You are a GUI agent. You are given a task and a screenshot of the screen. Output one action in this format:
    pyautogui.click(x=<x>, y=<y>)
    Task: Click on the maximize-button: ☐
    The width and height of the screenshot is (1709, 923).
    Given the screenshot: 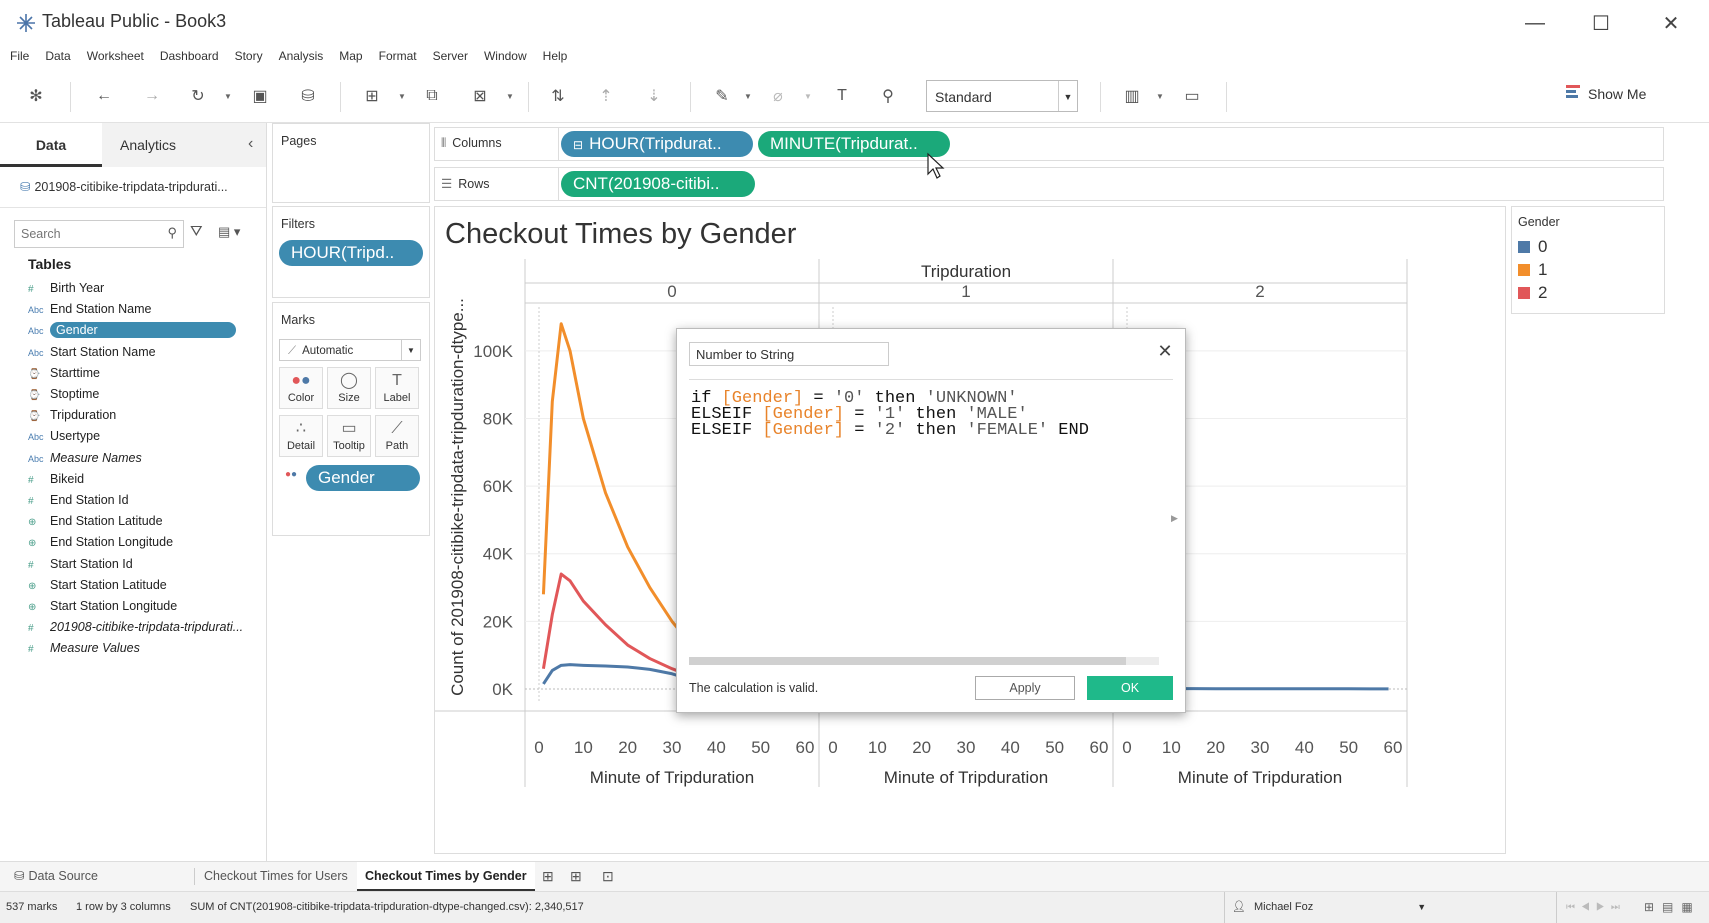 What is the action you would take?
    pyautogui.click(x=1601, y=23)
    